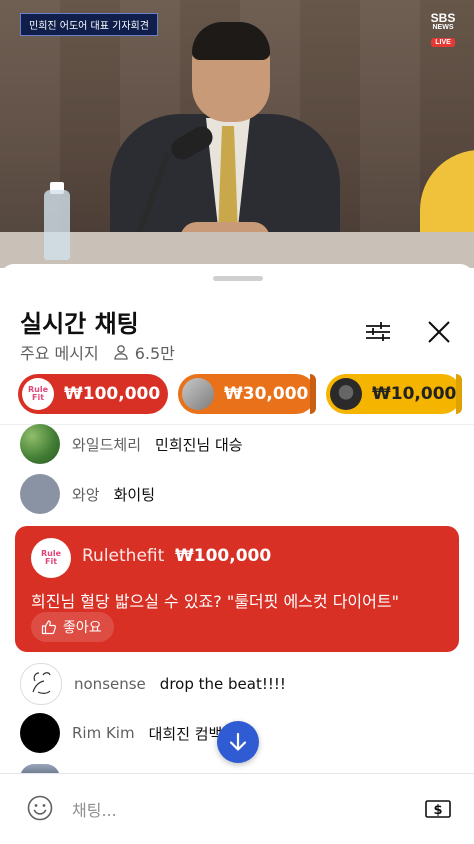 This screenshot has height=844, width=474. I want to click on ticker-amount: ₩100,000, so click(112, 394).